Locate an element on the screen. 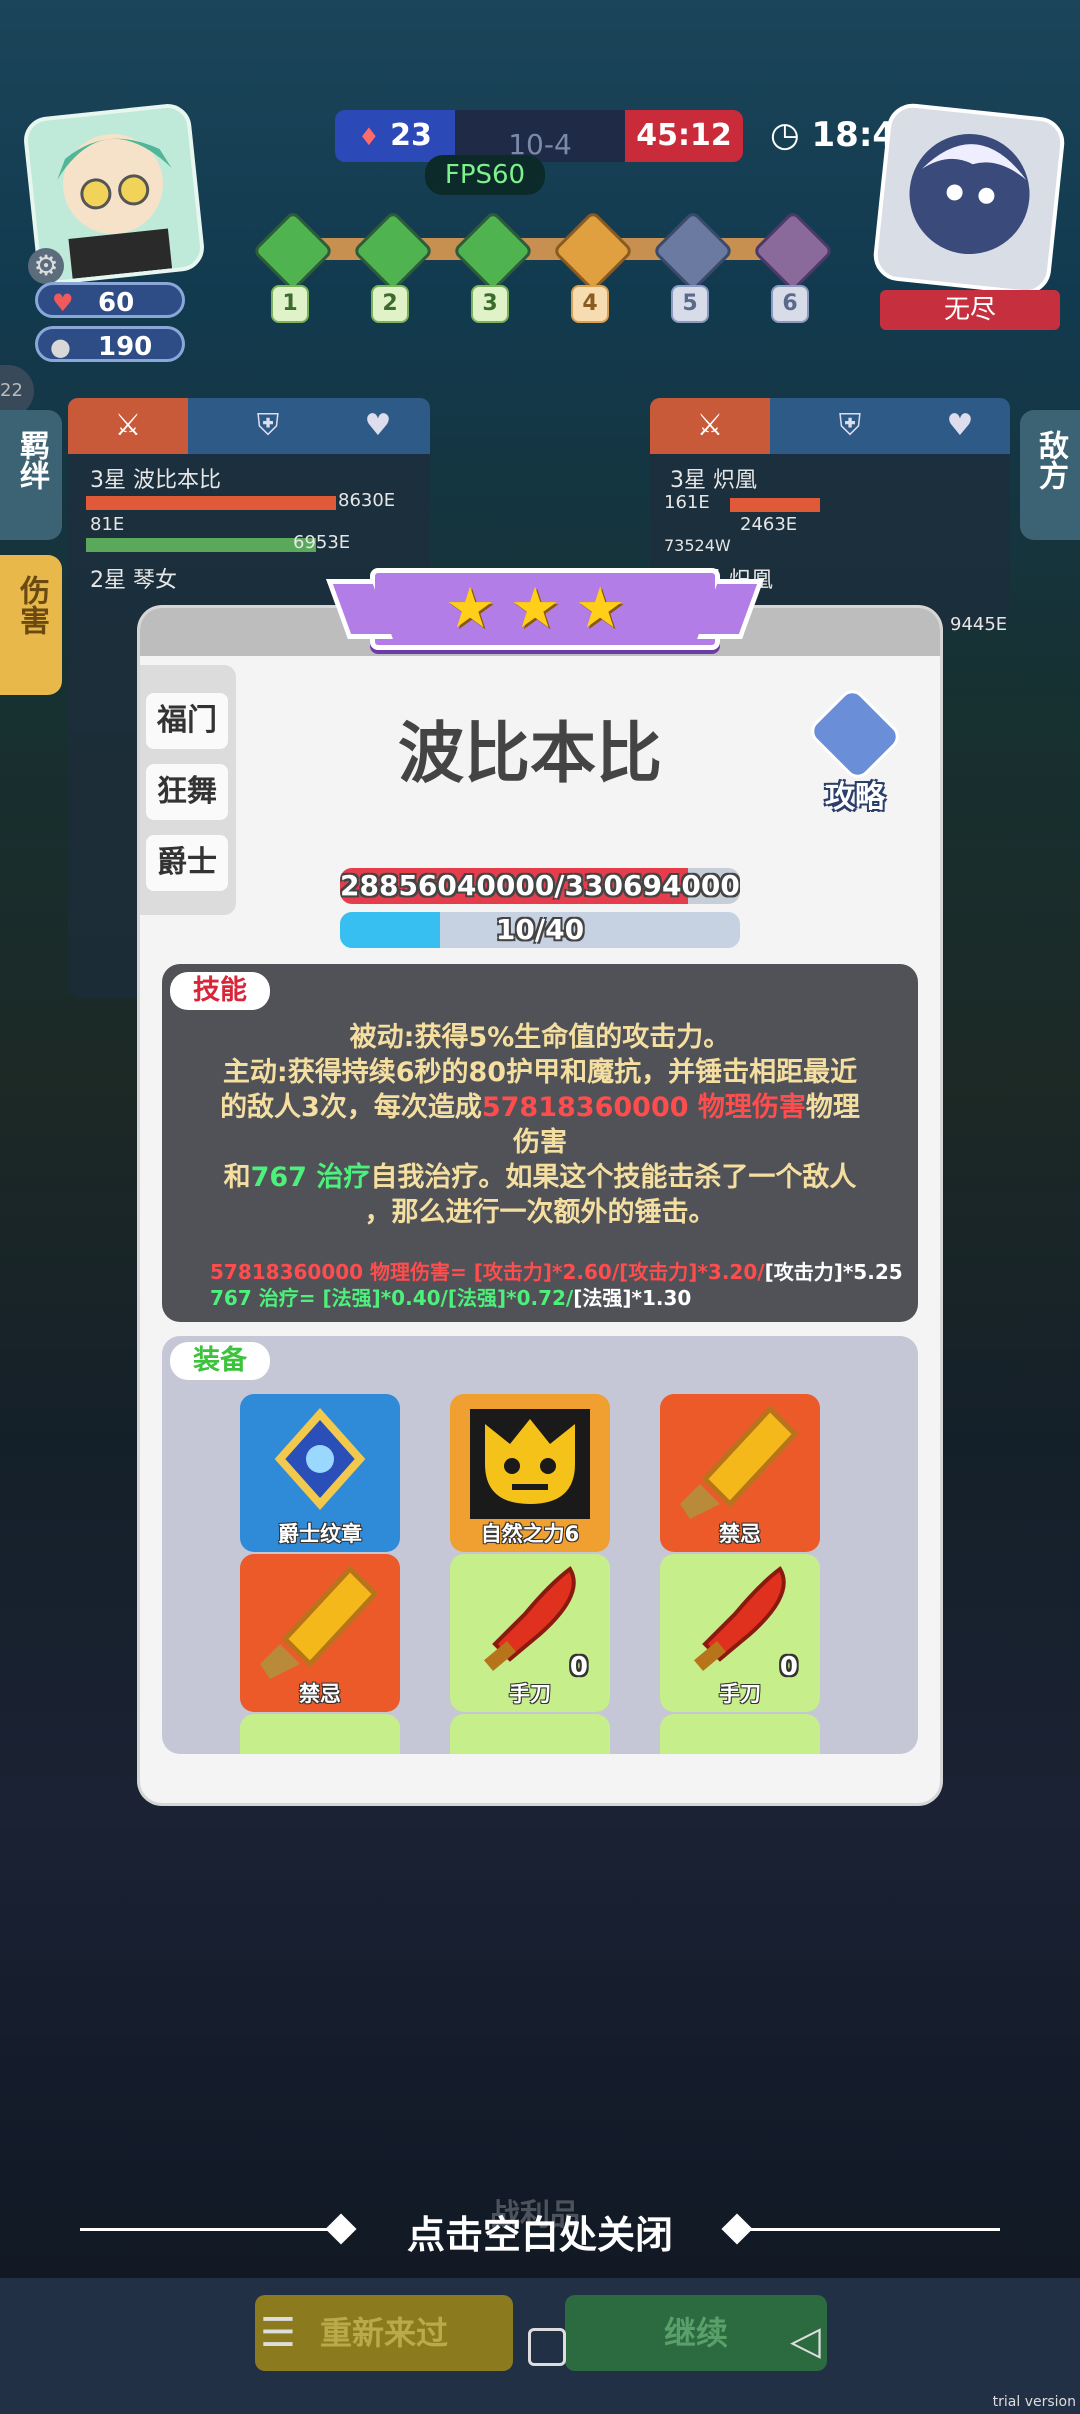  star-icon-1: ★ is located at coordinates (470, 608).